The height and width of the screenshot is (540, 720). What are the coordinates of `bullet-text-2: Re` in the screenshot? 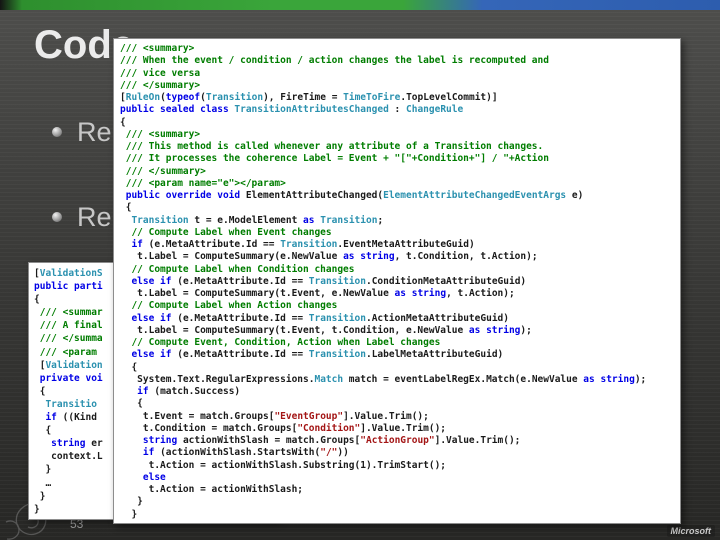 It's located at (94, 216).